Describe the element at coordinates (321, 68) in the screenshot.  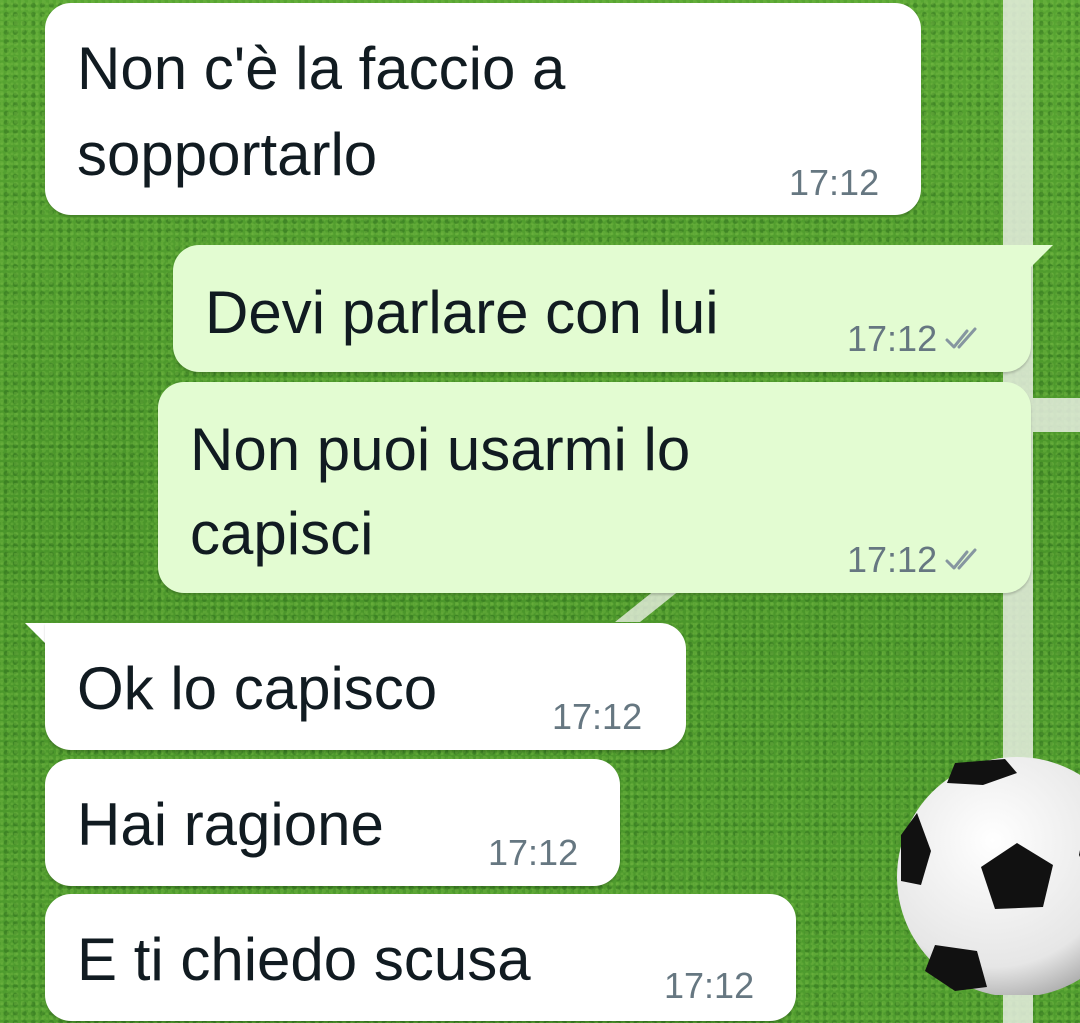
I see `message-text-line: Non c'è la faccio a` at that location.